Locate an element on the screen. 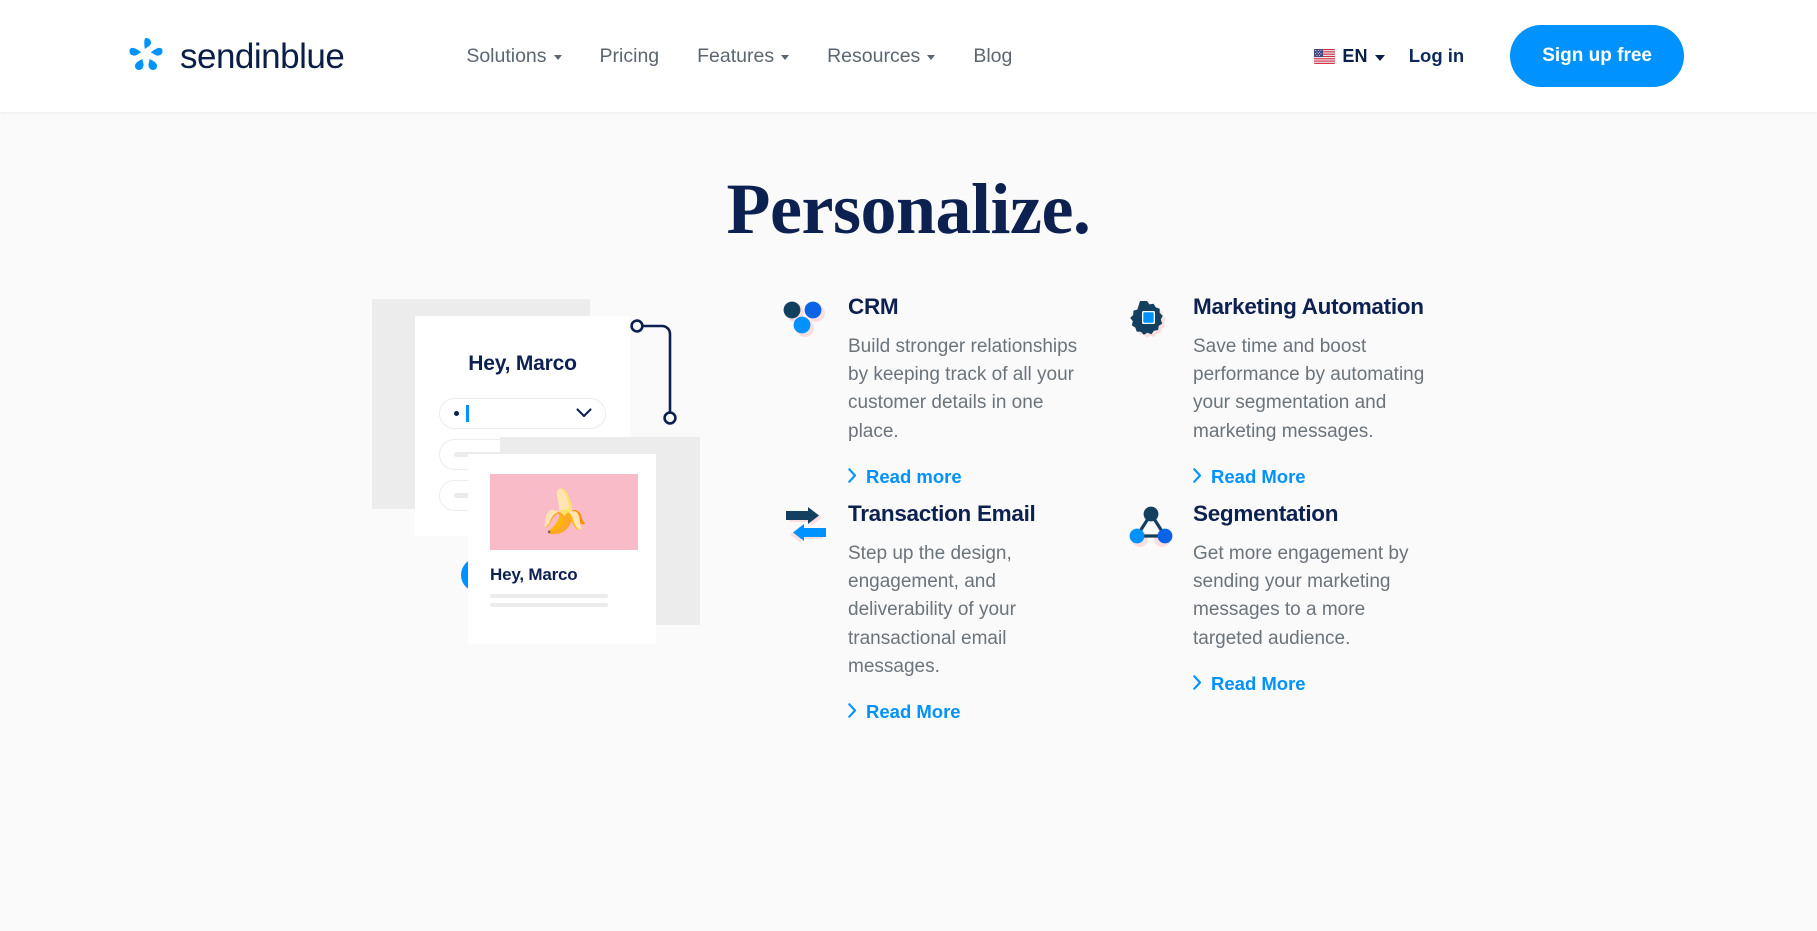 This screenshot has width=1817, height=931. form-field-active is located at coordinates (522, 413).